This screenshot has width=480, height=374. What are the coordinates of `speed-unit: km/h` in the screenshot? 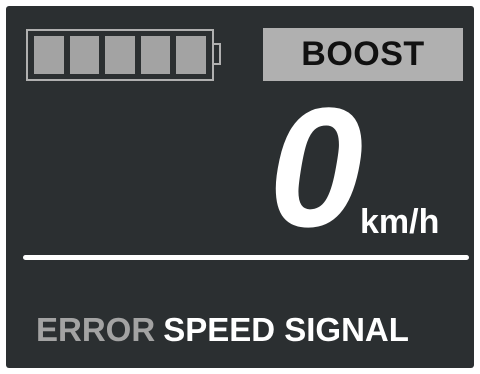 It's located at (400, 222).